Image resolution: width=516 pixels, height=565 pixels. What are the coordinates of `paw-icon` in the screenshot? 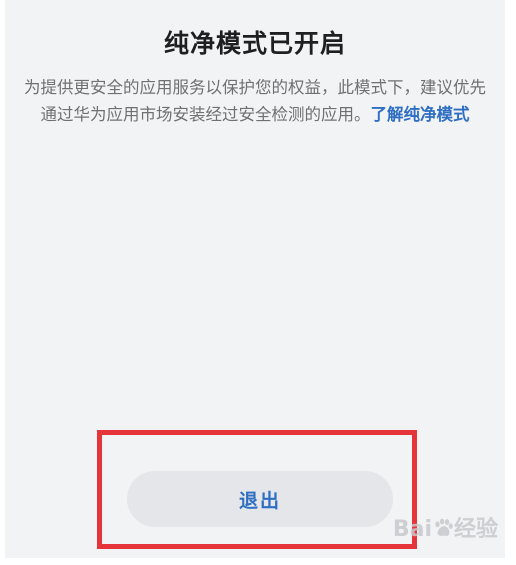 It's located at (444, 527).